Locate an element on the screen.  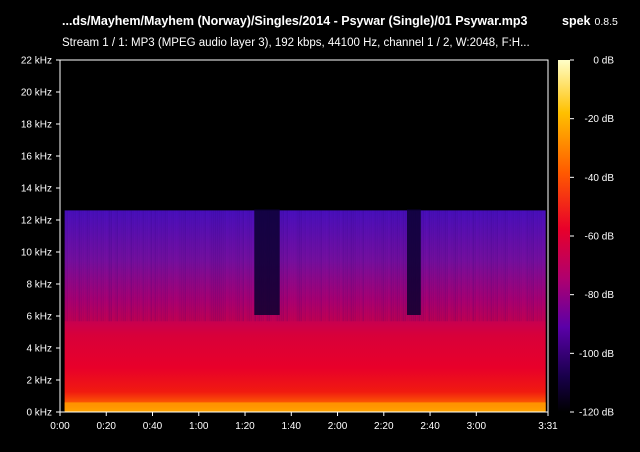
colorbar-tick-label: 0 dB is located at coordinates (603, 61).